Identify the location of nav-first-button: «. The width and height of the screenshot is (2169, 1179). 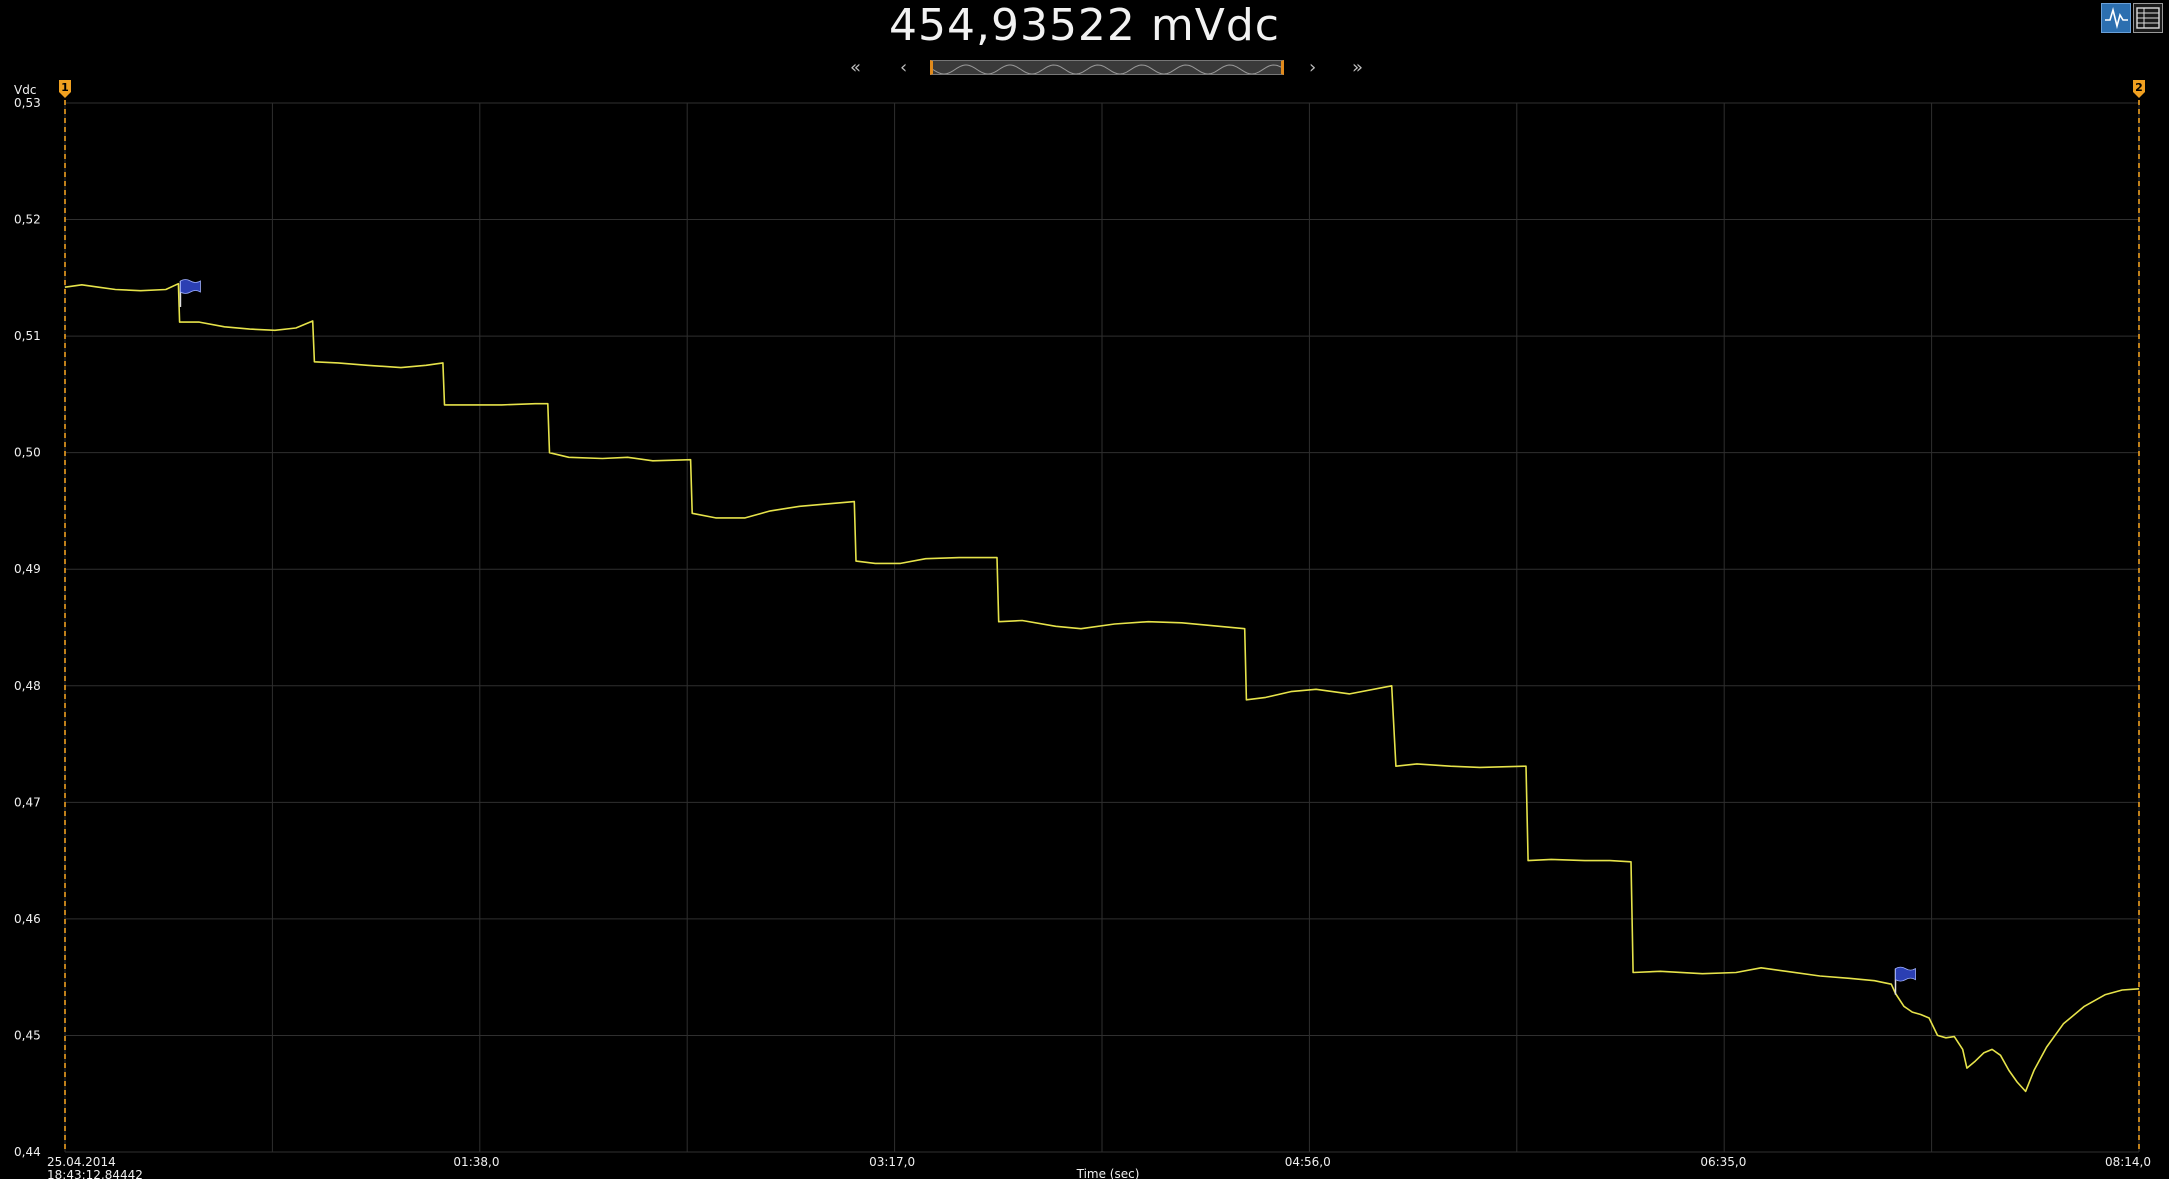
(855, 67).